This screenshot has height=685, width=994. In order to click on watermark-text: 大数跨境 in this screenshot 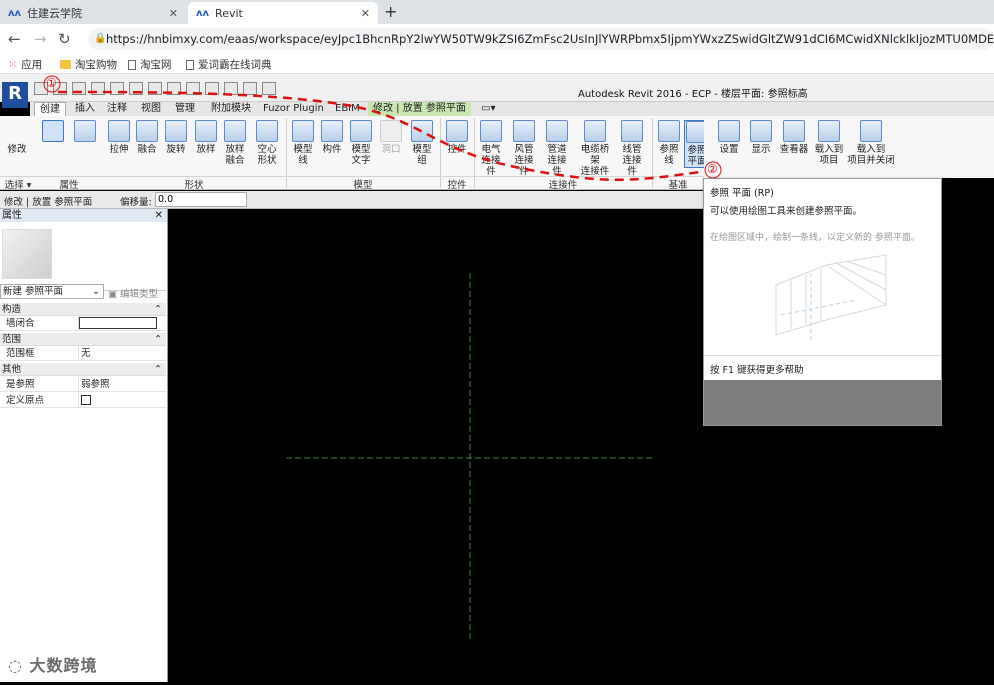, I will do `click(63, 665)`.